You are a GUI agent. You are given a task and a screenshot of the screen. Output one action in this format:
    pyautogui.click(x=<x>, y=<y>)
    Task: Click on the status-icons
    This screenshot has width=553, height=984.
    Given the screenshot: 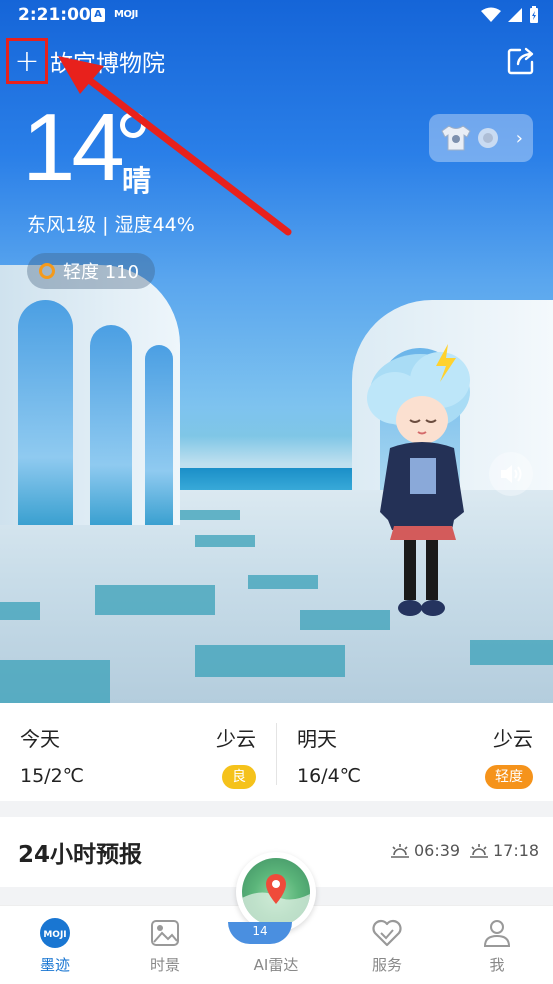 What is the action you would take?
    pyautogui.click(x=510, y=15)
    